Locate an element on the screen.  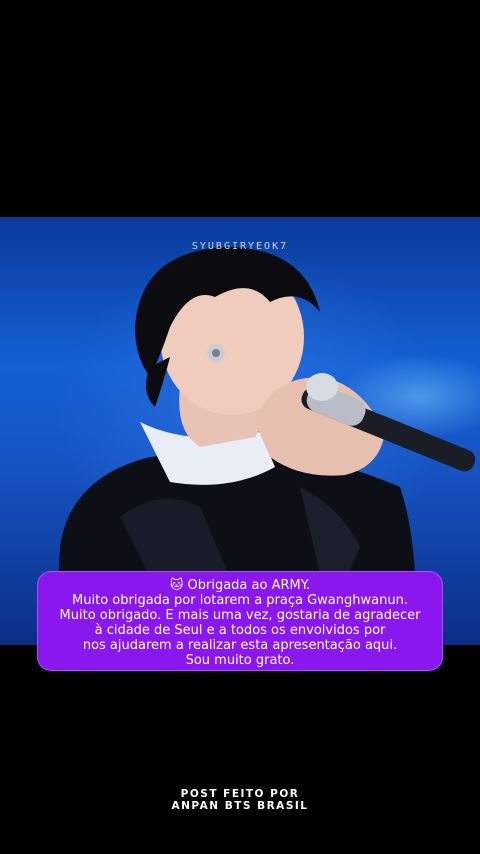
credit-footer: POST FEITO POR ANPAN BTS BRASIL is located at coordinates (240, 800).